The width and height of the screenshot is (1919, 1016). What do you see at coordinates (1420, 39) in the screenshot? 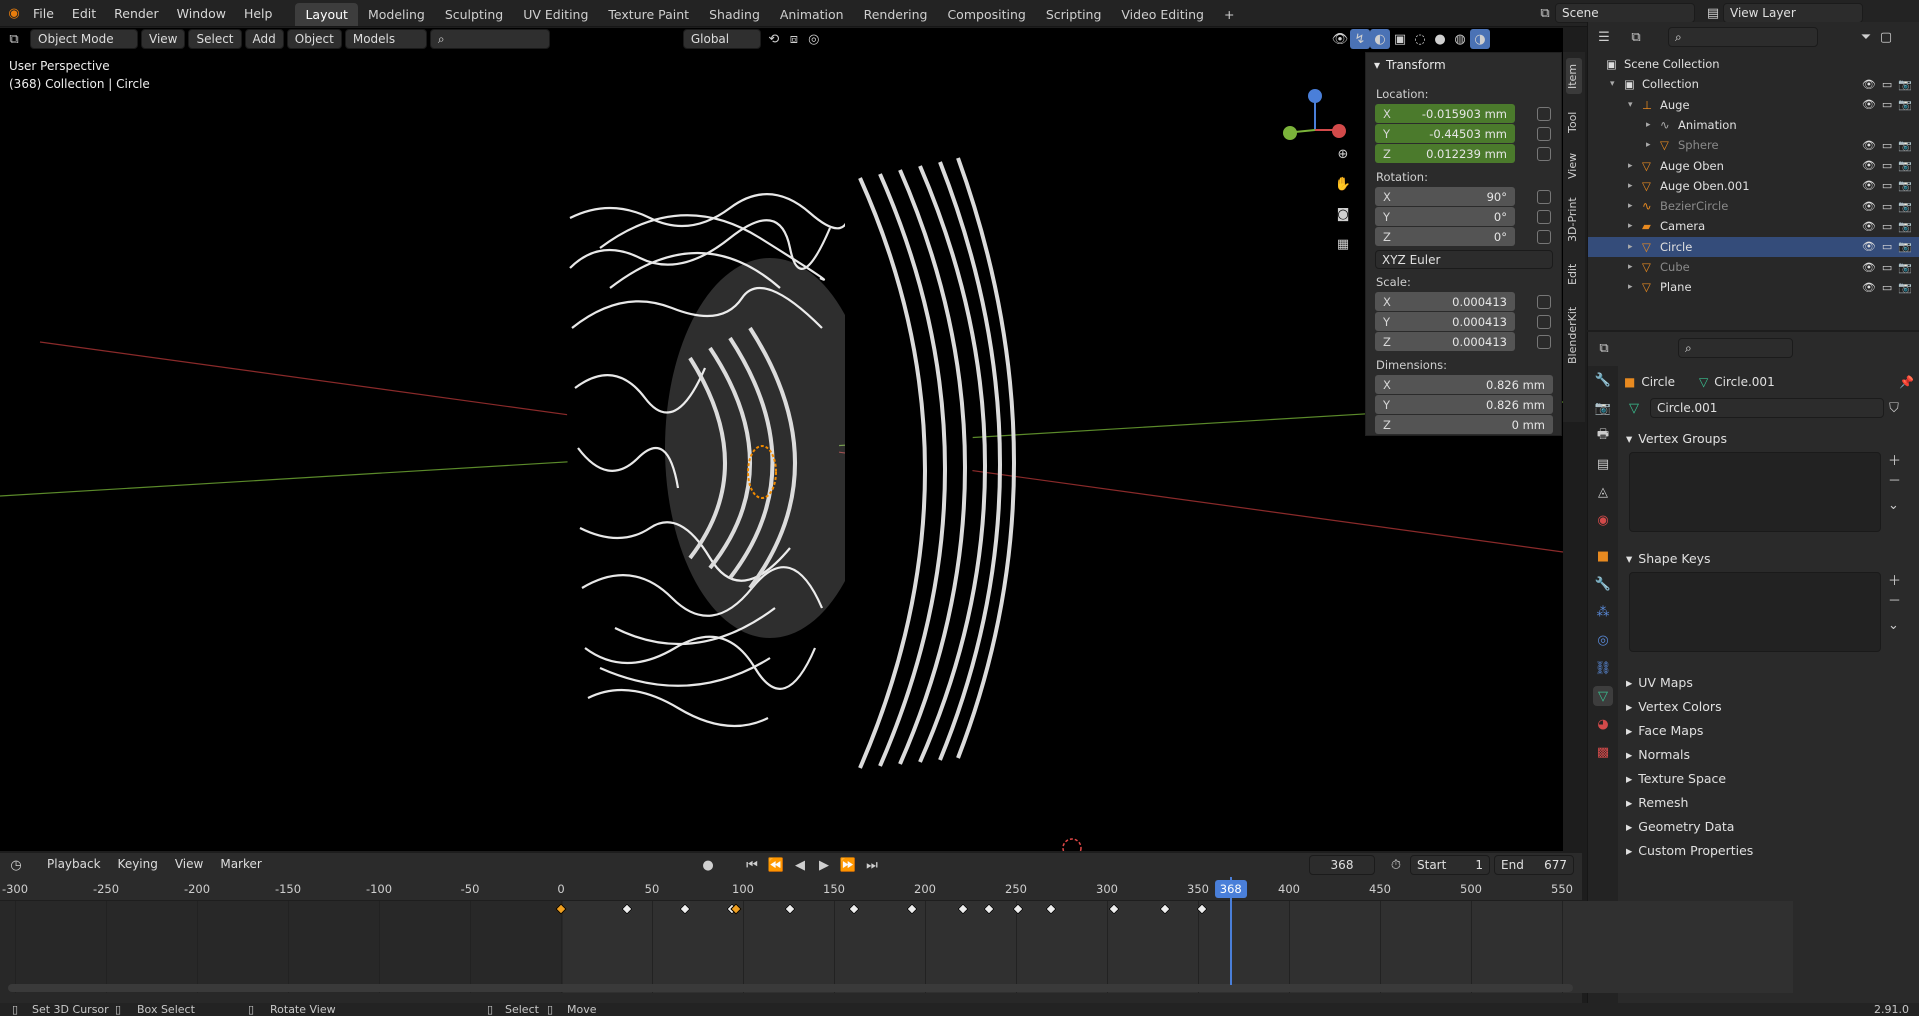
I see `shading-wireframe-icon: ◌` at bounding box center [1420, 39].